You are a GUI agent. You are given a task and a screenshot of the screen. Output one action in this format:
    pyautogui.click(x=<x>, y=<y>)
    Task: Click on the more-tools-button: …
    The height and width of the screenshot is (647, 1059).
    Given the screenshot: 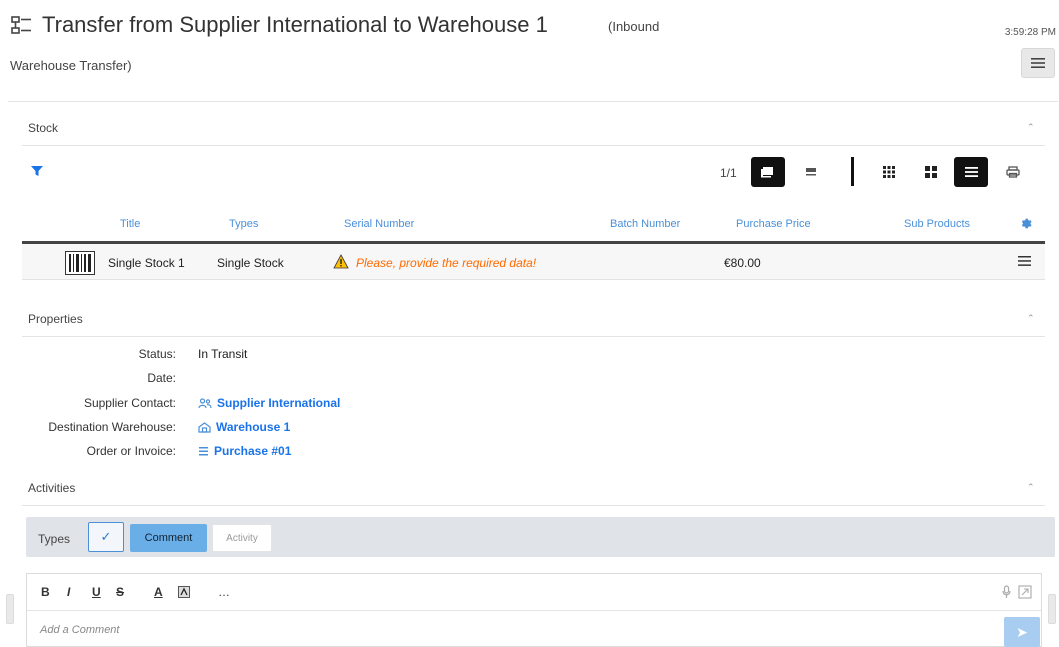 What is the action you would take?
    pyautogui.click(x=224, y=592)
    